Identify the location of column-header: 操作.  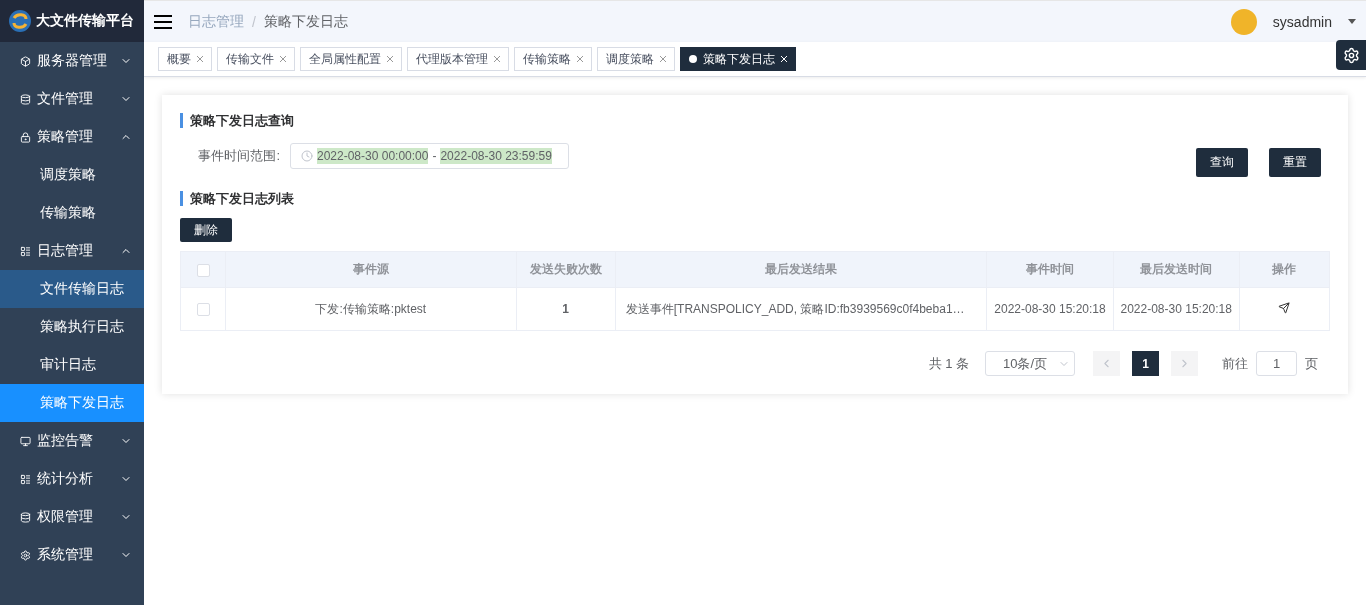
(1284, 269).